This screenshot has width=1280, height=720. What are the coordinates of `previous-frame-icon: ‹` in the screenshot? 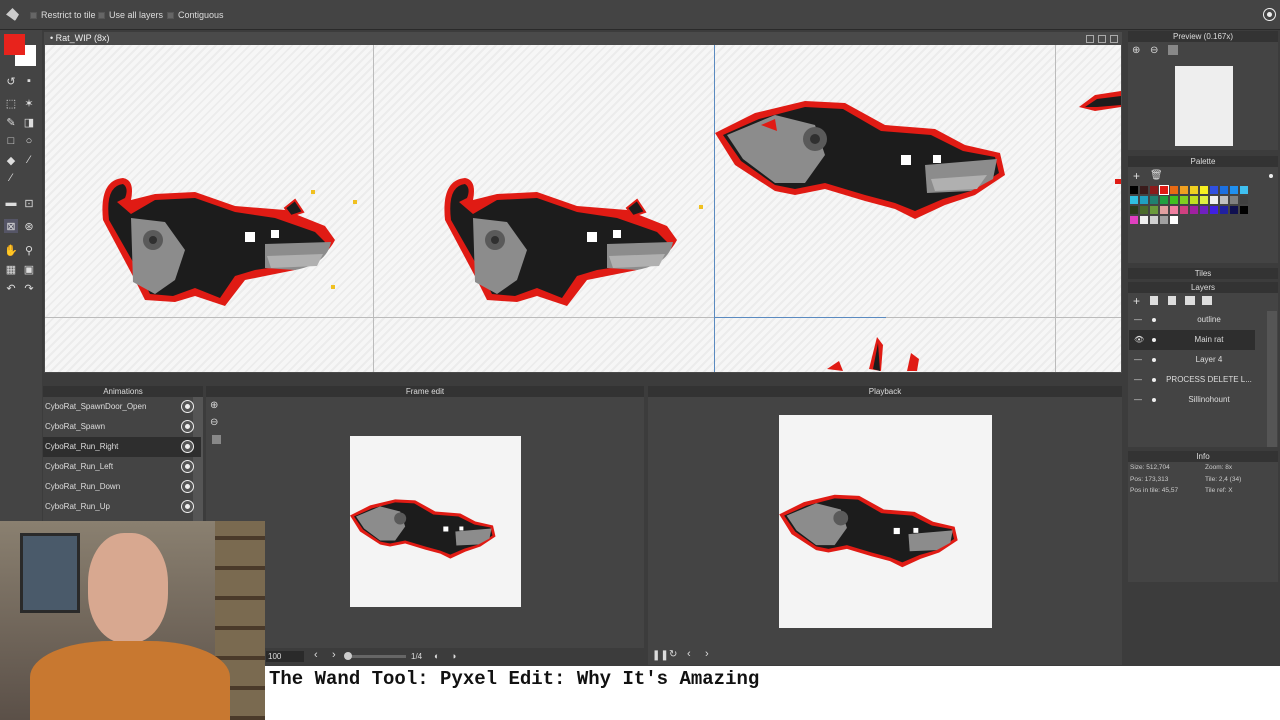 It's located at (316, 655).